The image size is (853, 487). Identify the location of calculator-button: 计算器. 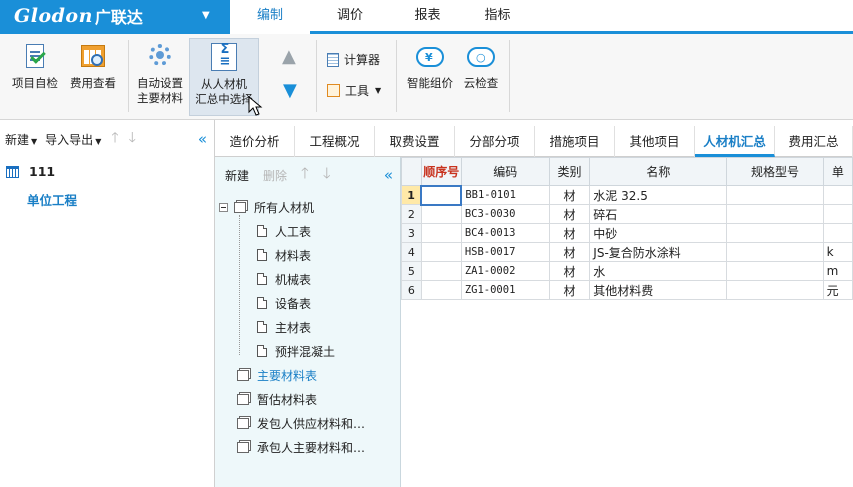
(353, 59).